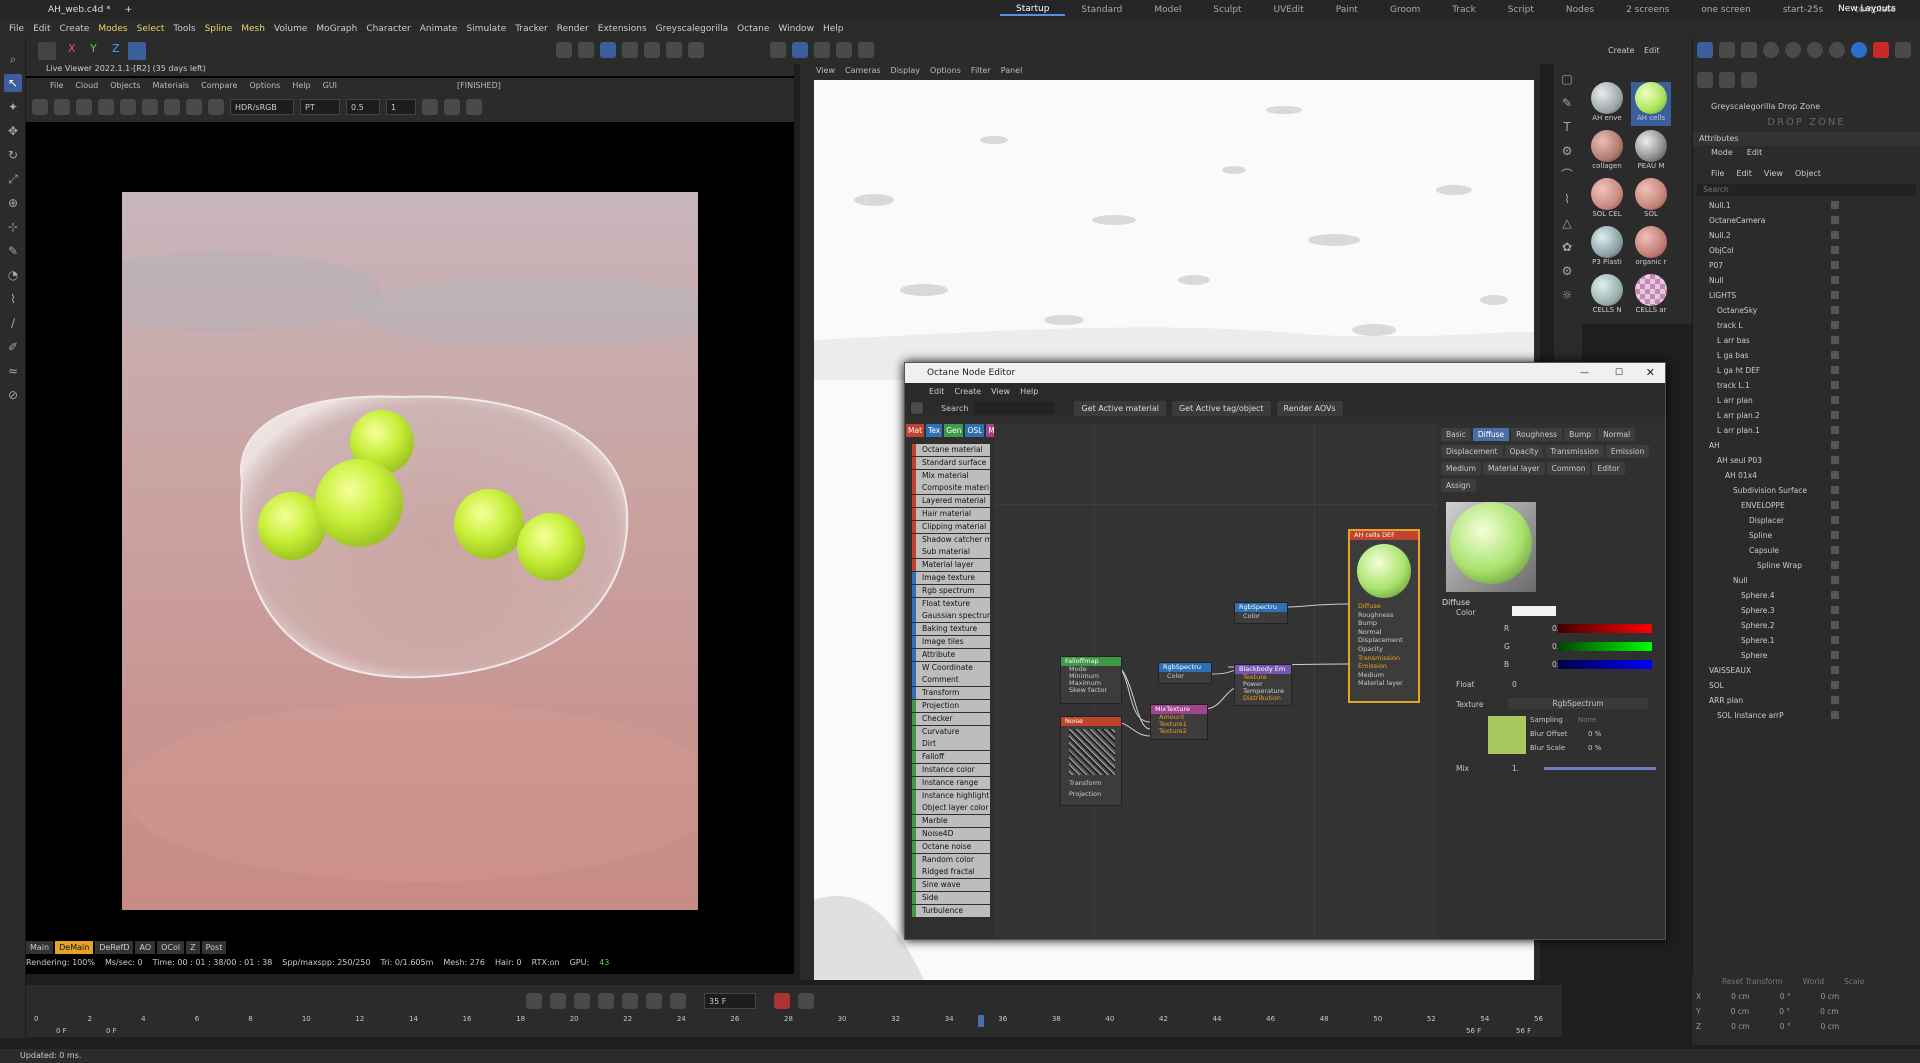 This screenshot has width=1920, height=1063. I want to click on node-list-item: Composite materi, so click(951, 488).